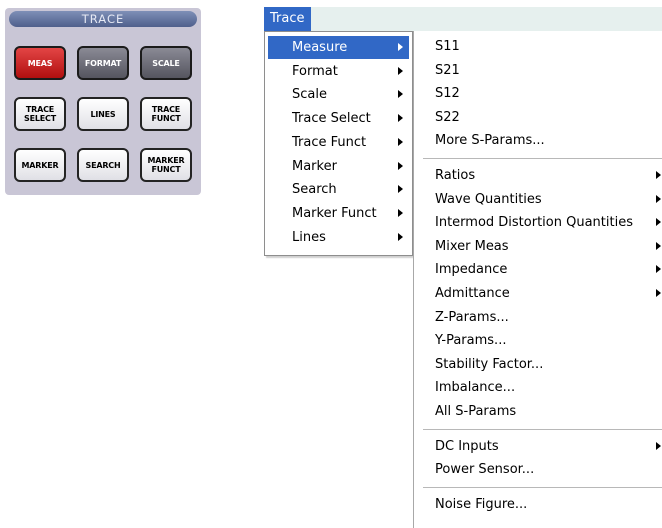 This screenshot has width=662, height=528. I want to click on menu-item-label: Marker Funct, so click(334, 213).